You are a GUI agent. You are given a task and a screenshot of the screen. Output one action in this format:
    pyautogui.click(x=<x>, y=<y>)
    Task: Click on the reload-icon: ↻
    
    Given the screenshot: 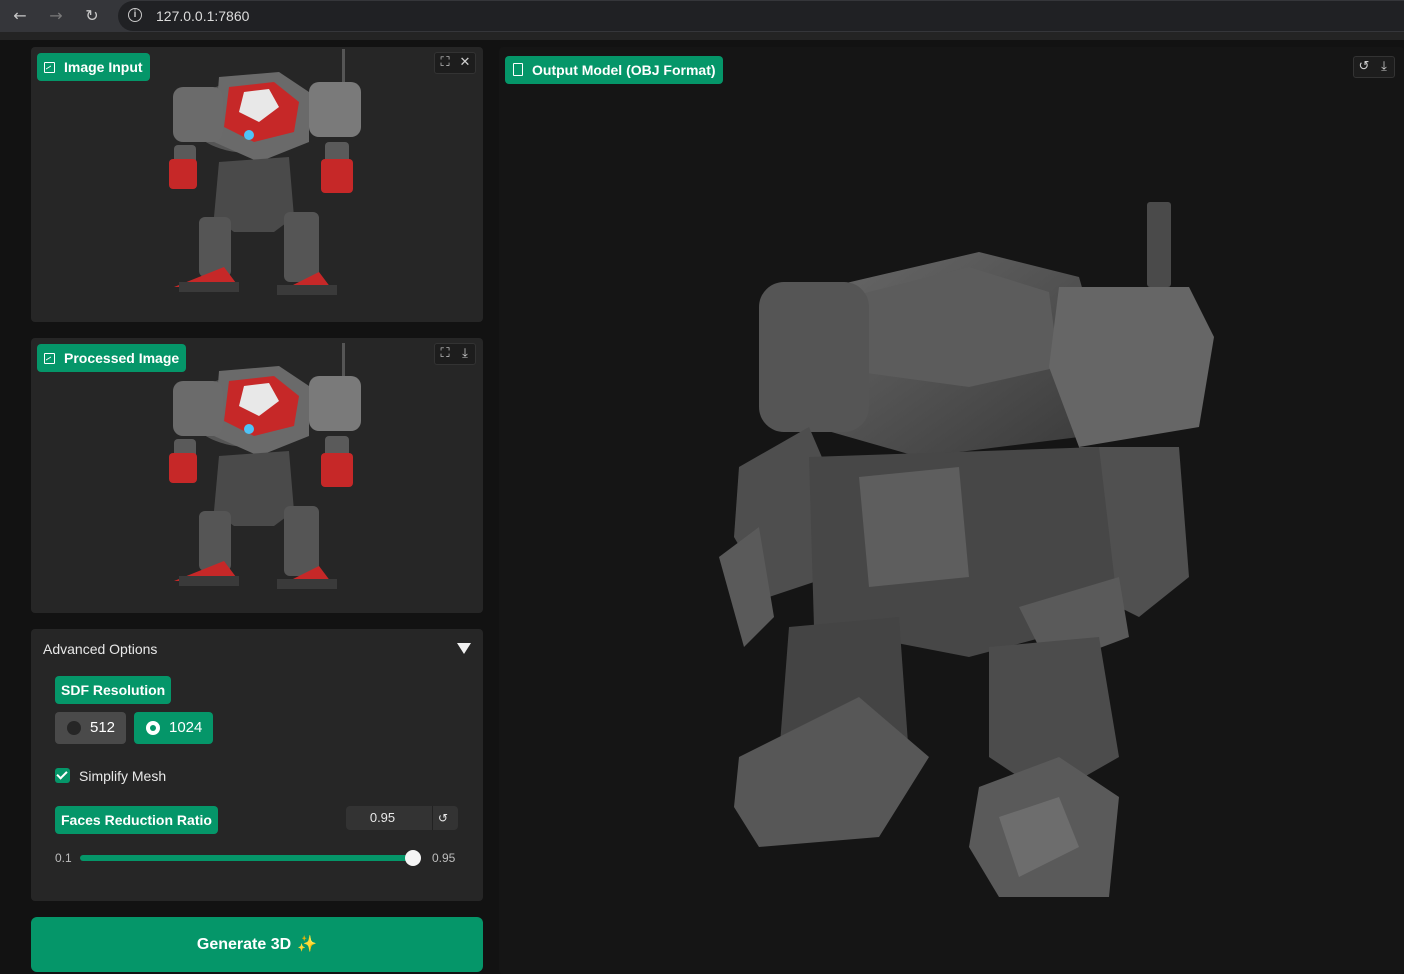 What is the action you would take?
    pyautogui.click(x=92, y=16)
    